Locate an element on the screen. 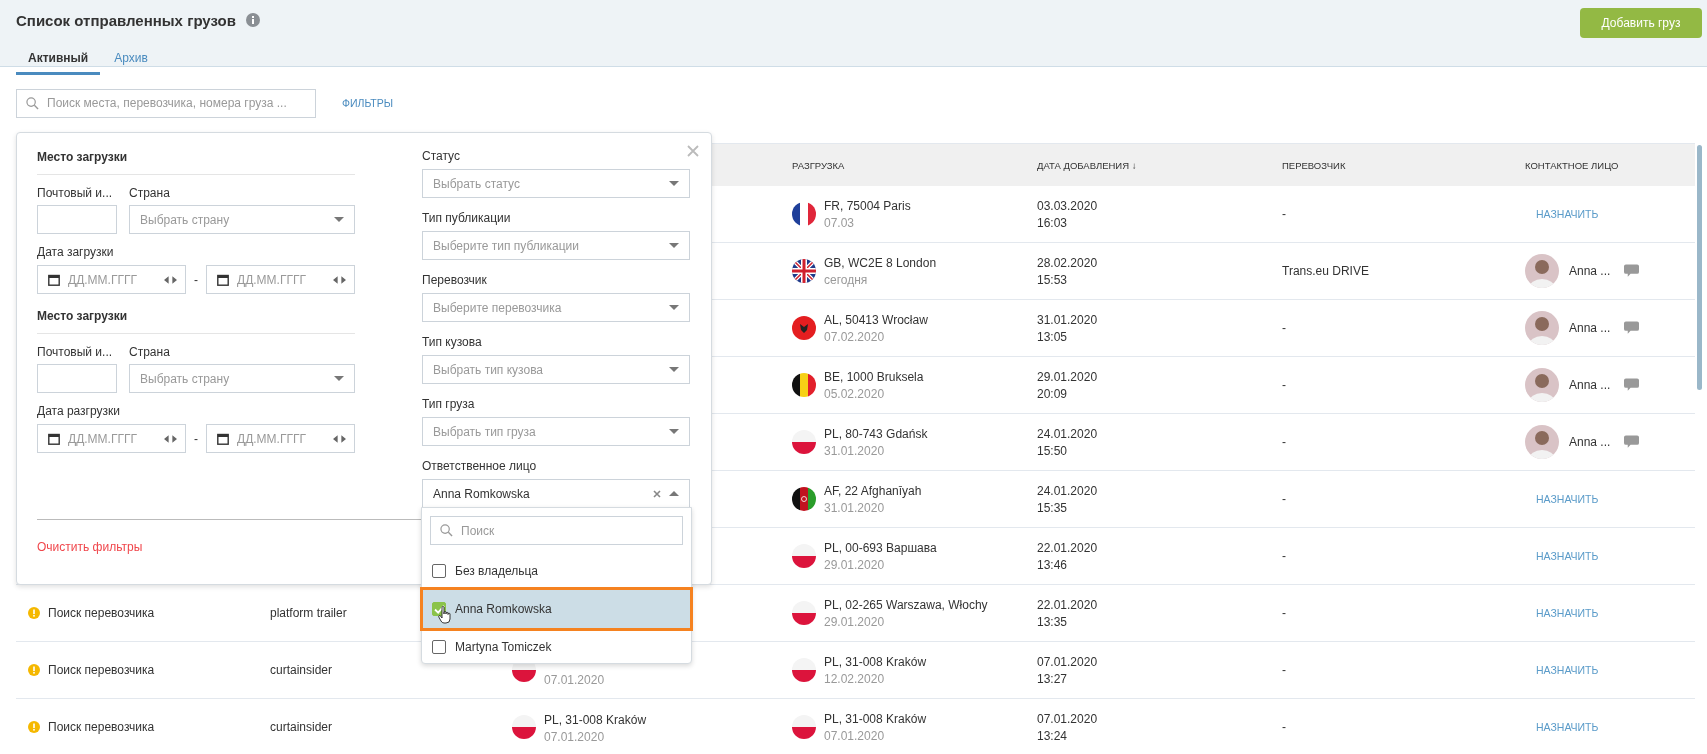 This screenshot has width=1707, height=754. field-label: Дата загрузки is located at coordinates (76, 252).